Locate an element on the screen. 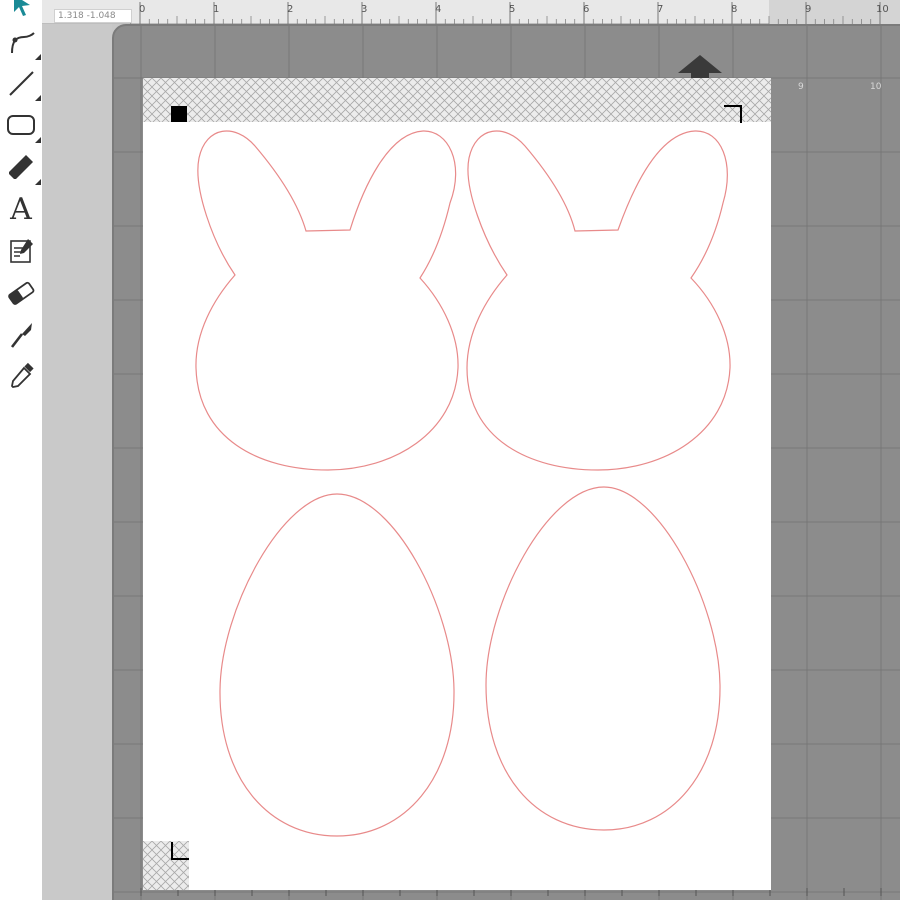 The height and width of the screenshot is (900, 900). ruler-label-4: 4 is located at coordinates (438, 9).